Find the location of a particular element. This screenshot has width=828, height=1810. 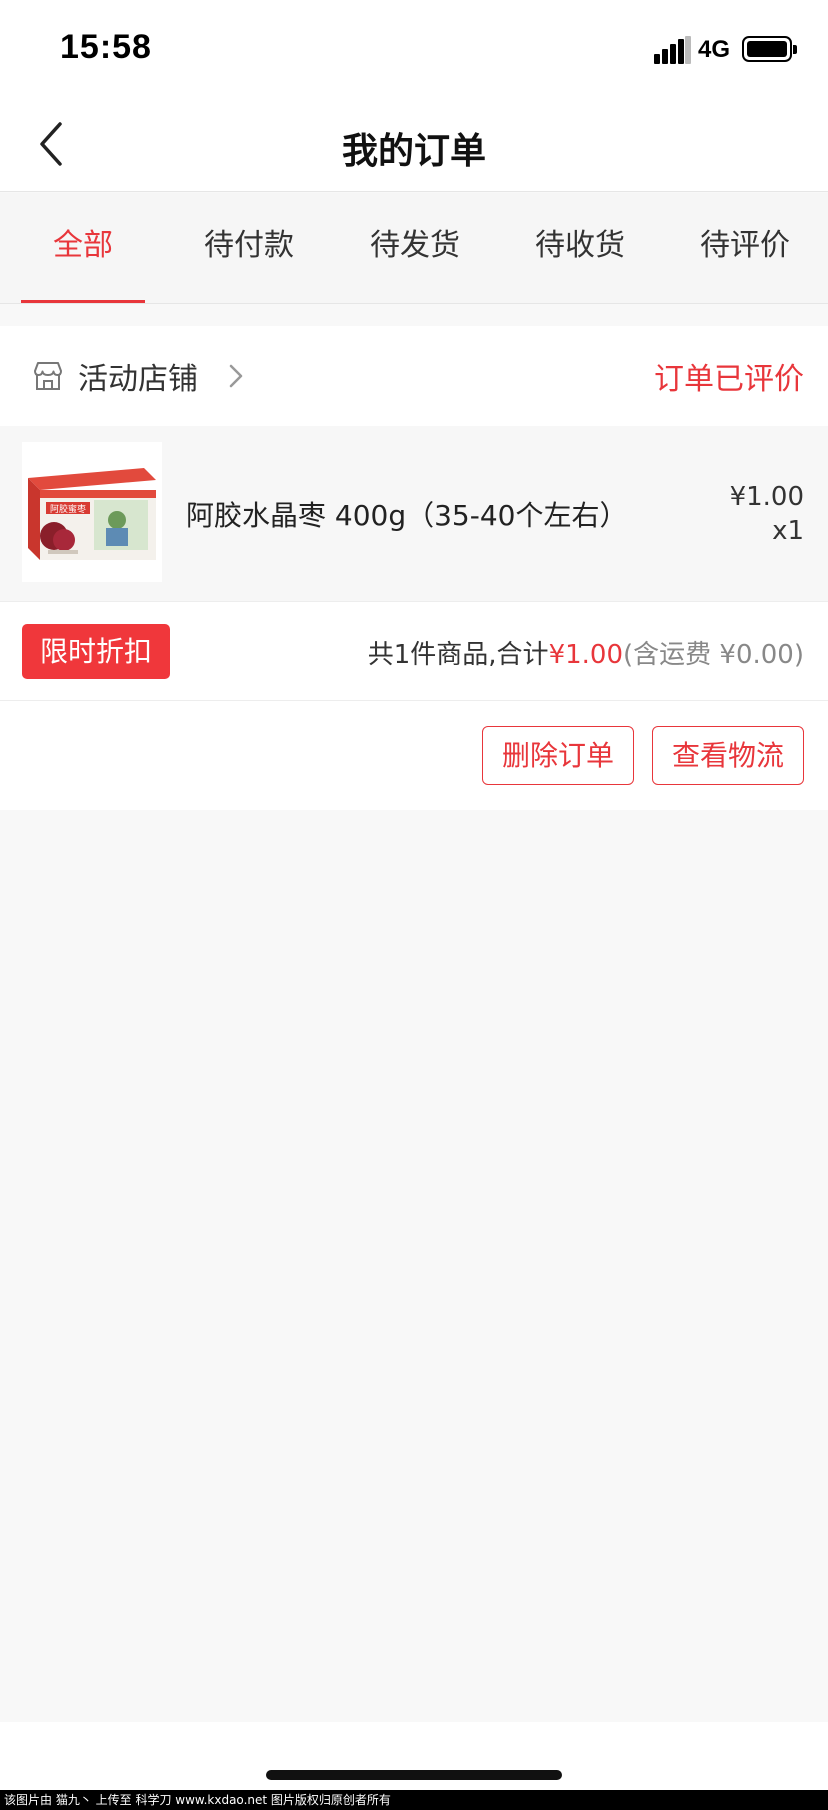

chevron-right-icon is located at coordinates (236, 376).